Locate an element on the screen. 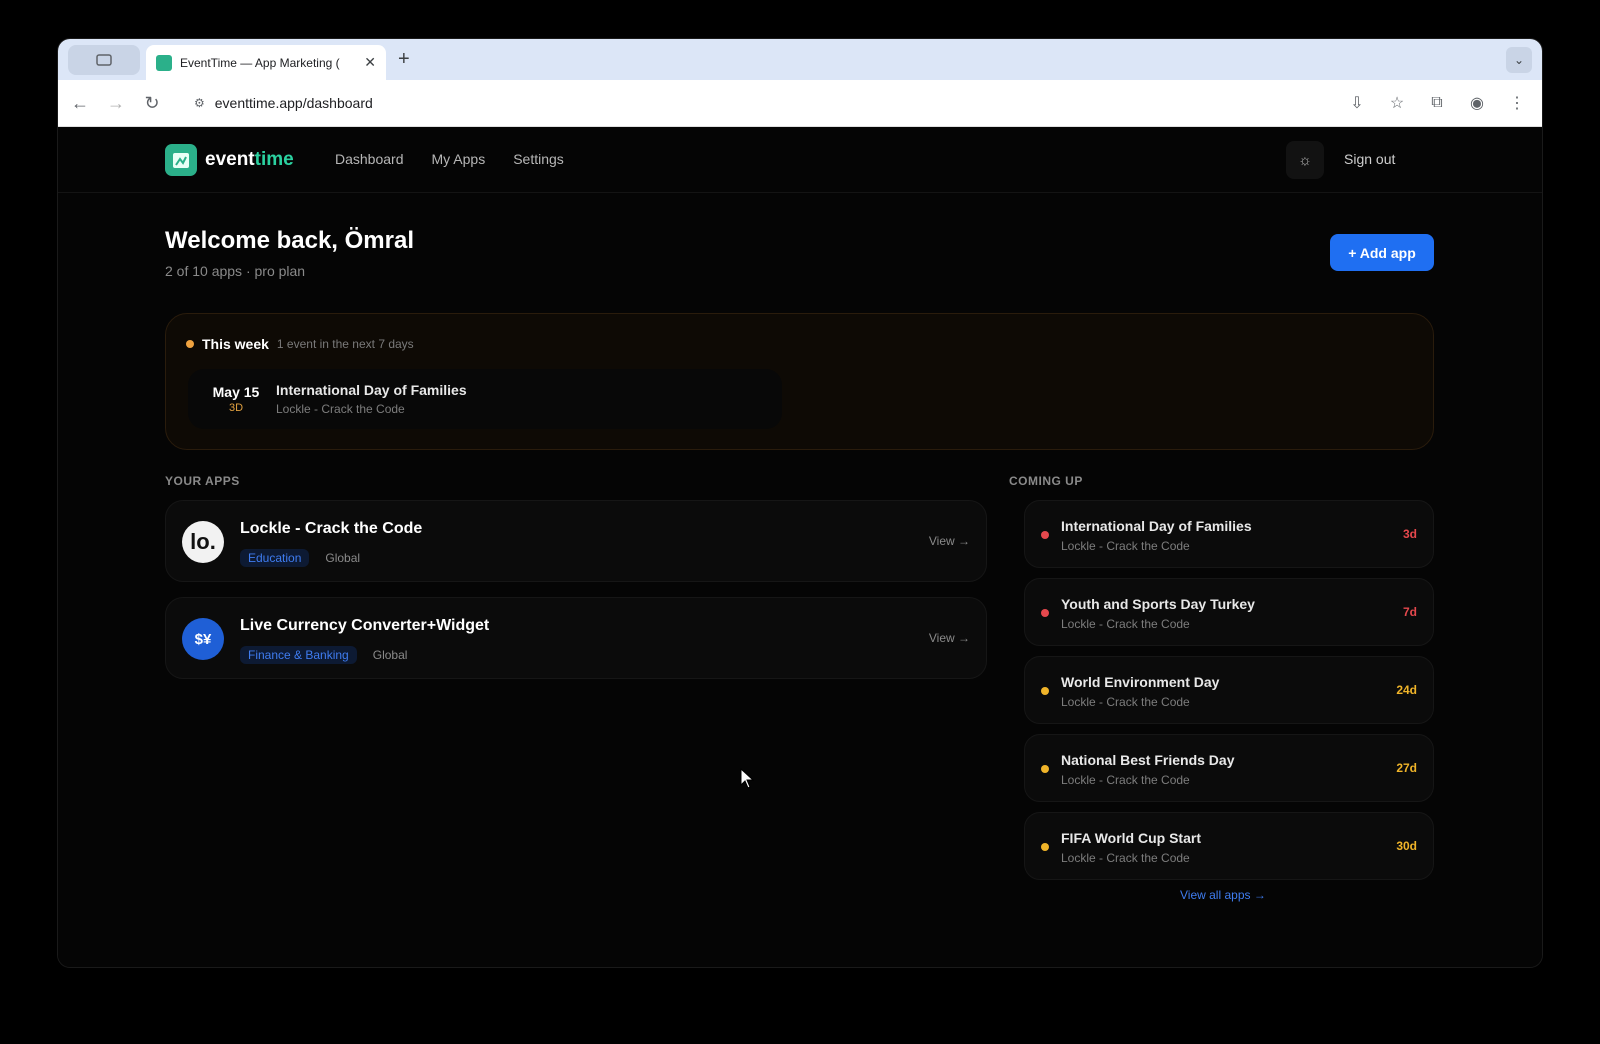 The image size is (1600, 1044). forward-icon: → is located at coordinates (116, 103).